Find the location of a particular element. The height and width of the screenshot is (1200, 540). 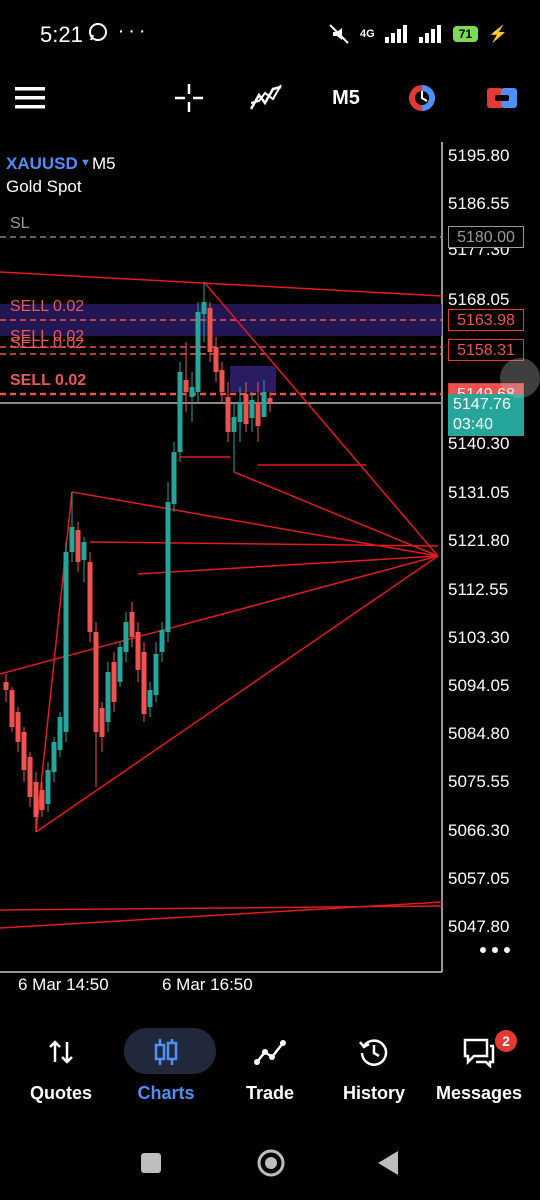

indicator-icon is located at coordinates (265, 97).